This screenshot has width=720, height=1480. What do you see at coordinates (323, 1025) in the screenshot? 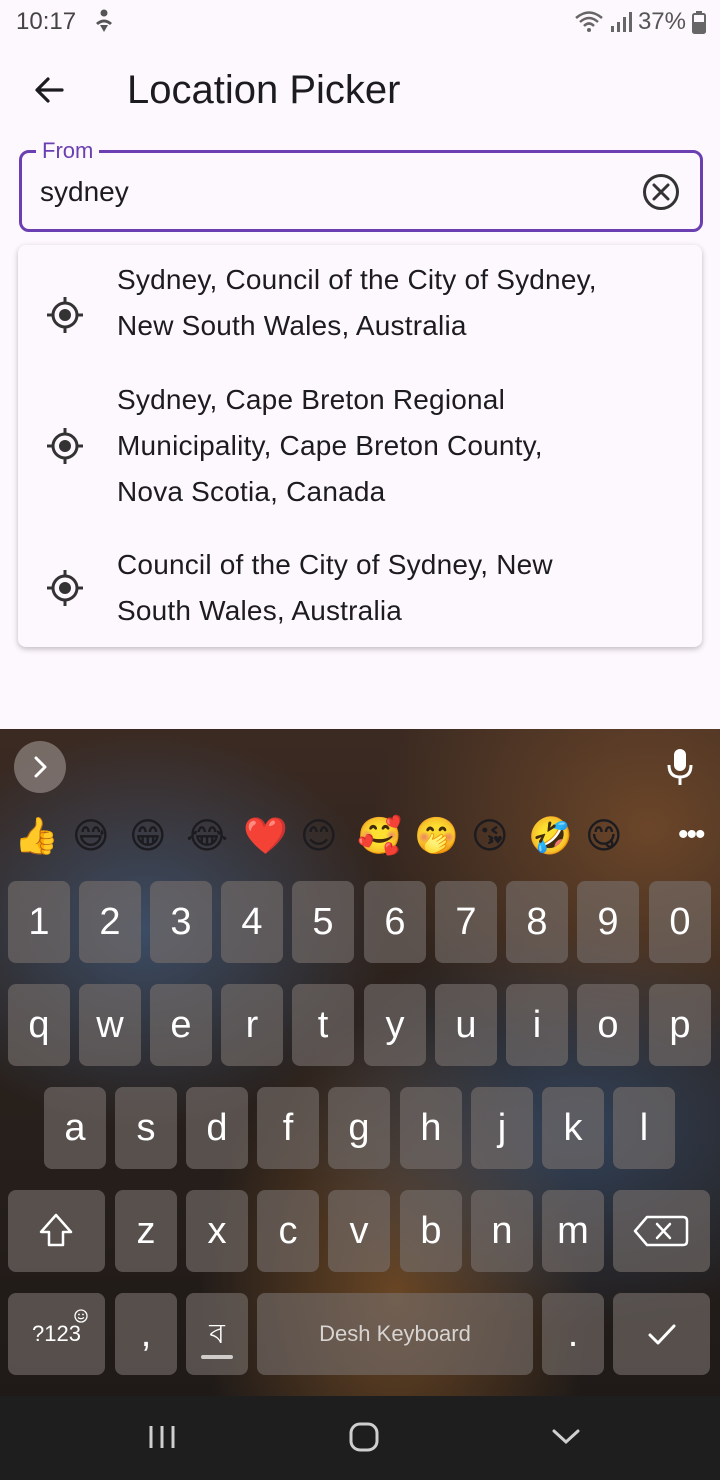
I see `key: t` at bounding box center [323, 1025].